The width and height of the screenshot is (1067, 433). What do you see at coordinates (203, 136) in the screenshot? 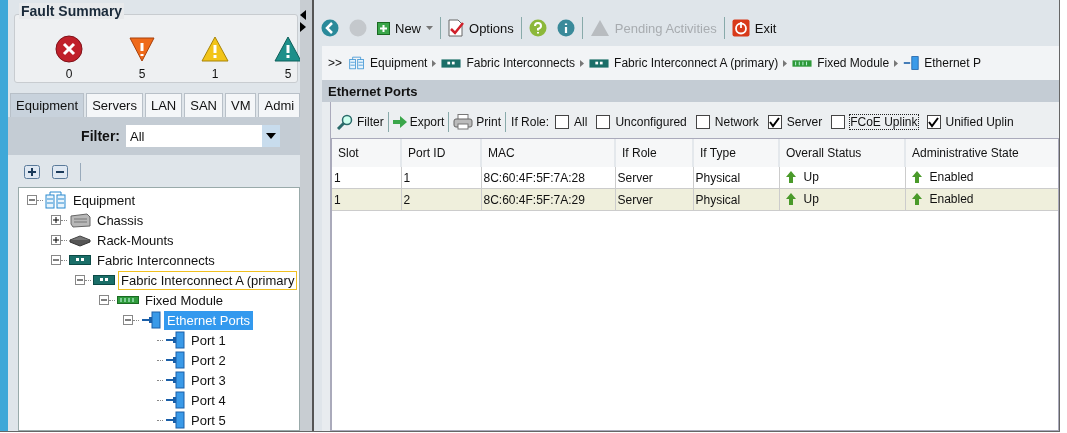
I see `filter-dropdown: All` at bounding box center [203, 136].